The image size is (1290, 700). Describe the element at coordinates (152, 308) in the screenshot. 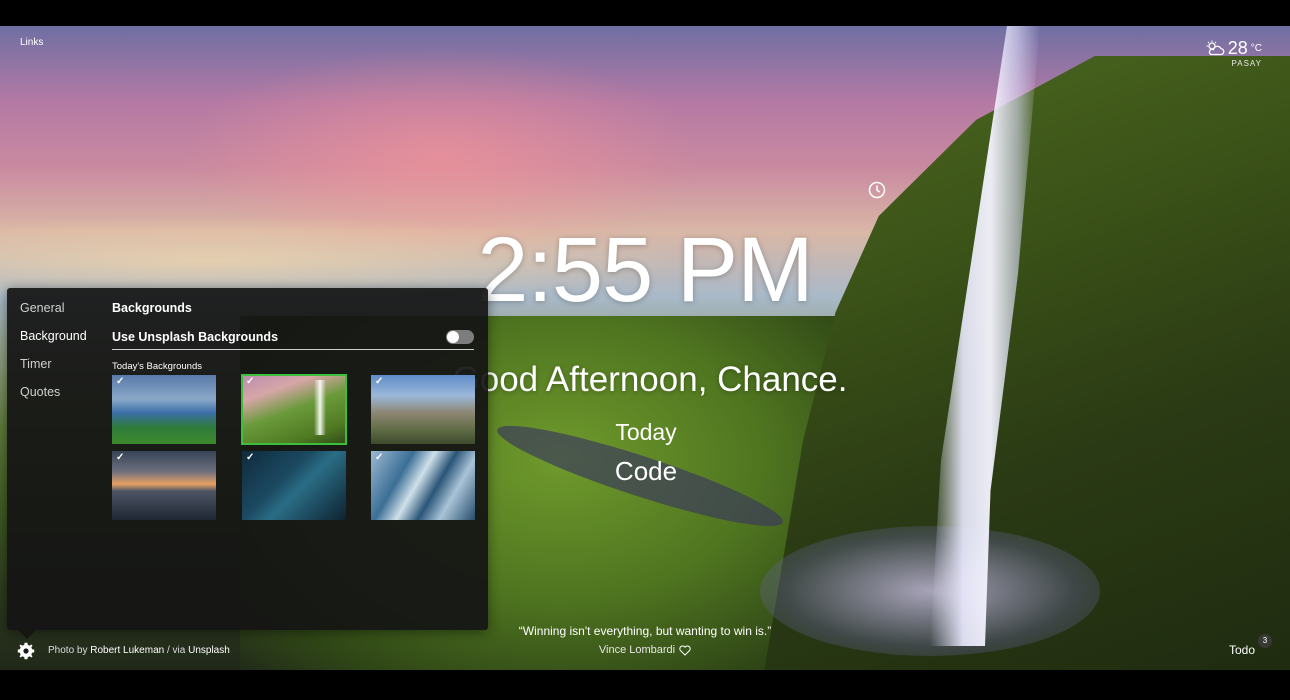

I see `section-title: Backgrounds` at that location.